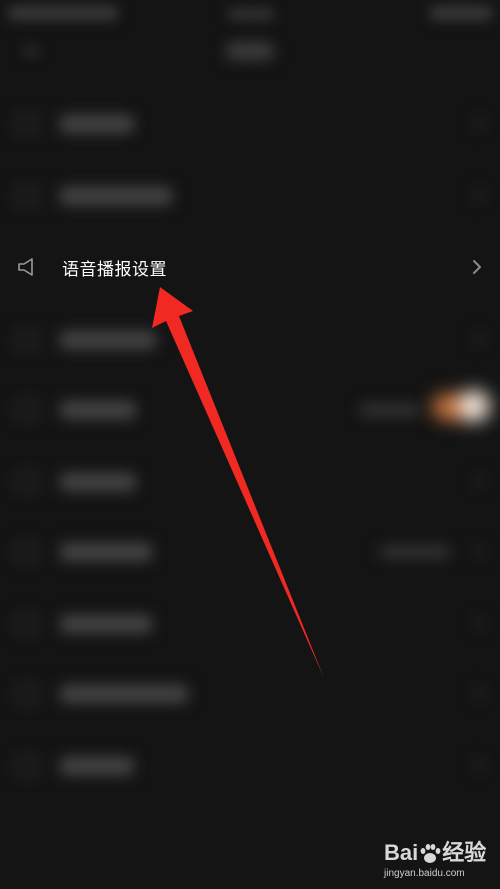 The width and height of the screenshot is (500, 889). I want to click on status-bar, so click(250, 18).